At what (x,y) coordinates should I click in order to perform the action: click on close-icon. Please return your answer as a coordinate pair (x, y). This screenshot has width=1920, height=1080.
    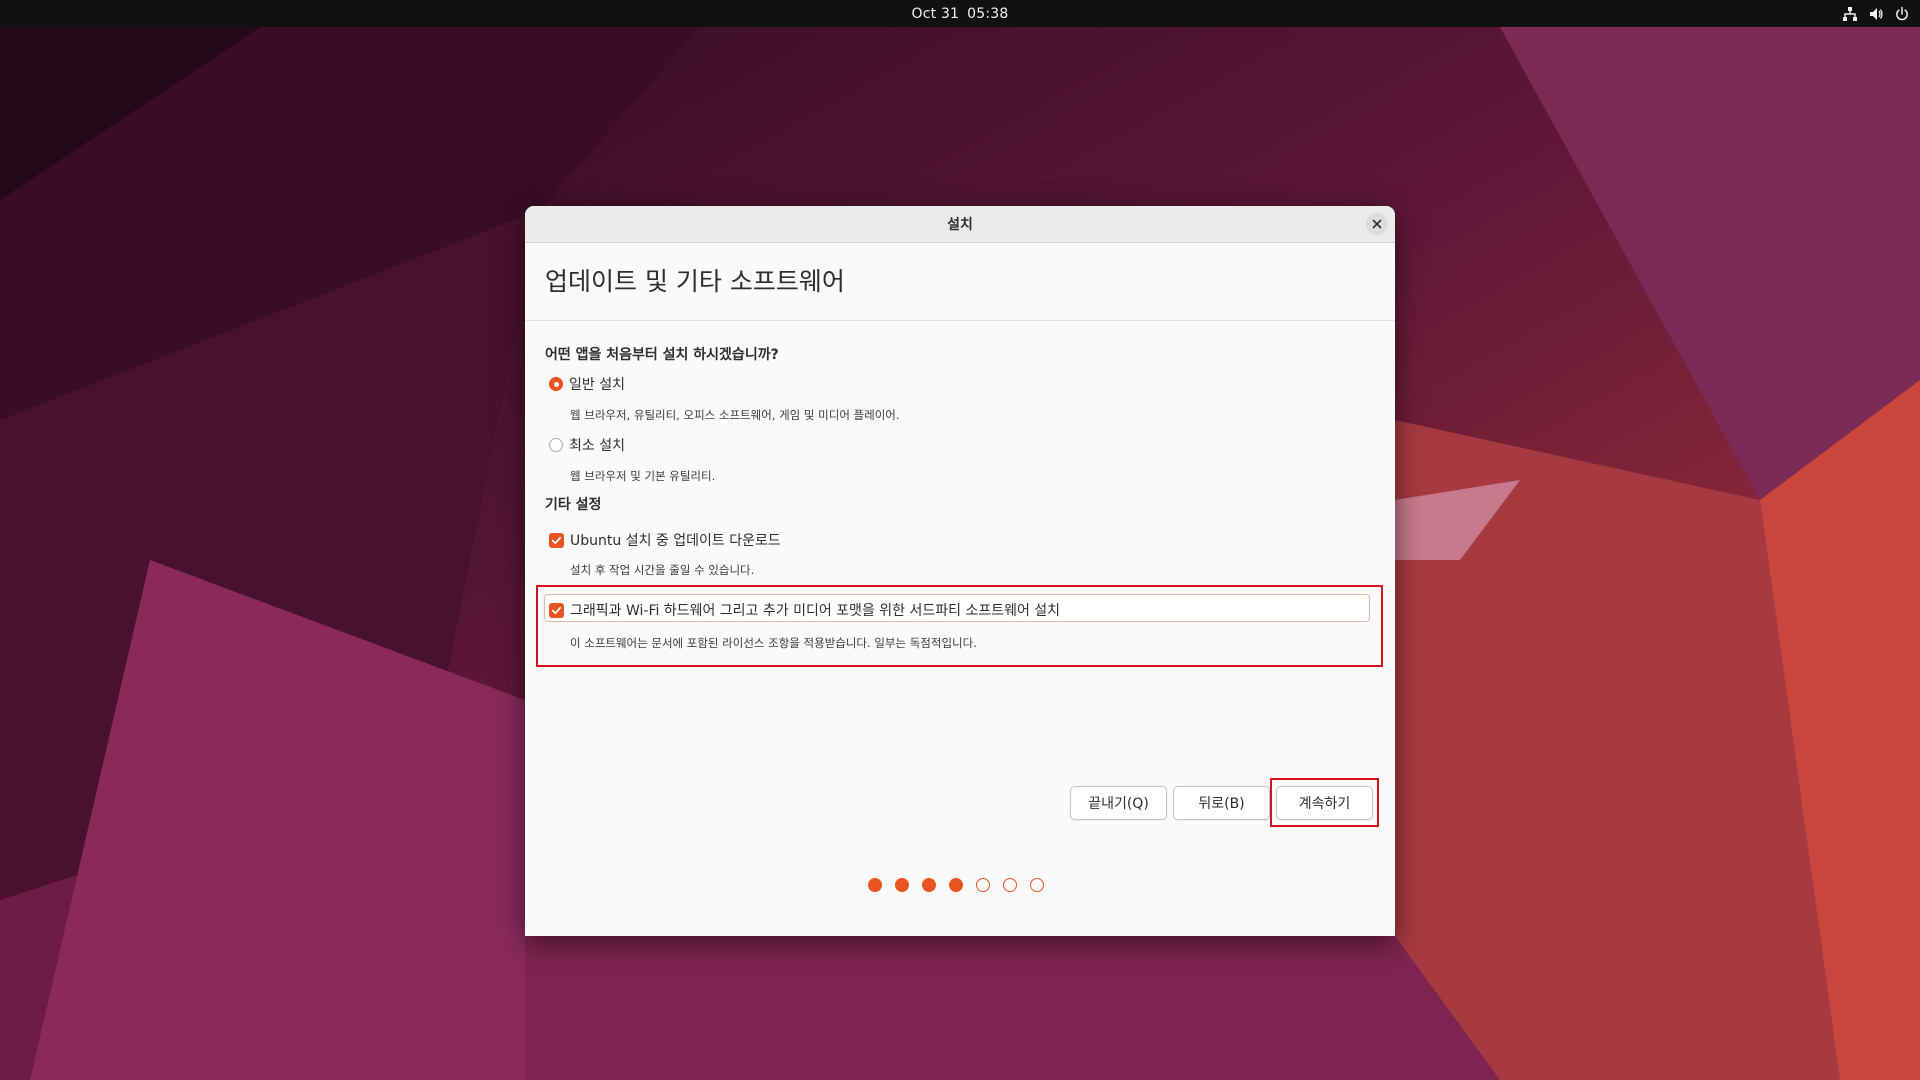
    Looking at the image, I should click on (1377, 224).